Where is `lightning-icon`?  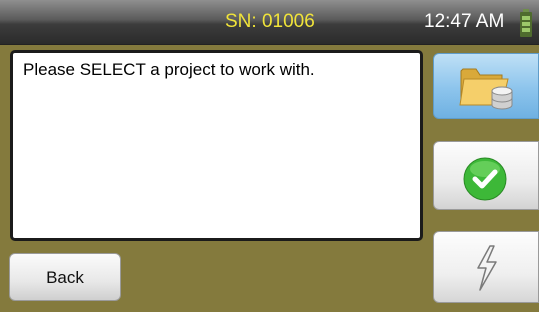
lightning-icon is located at coordinates (487, 268).